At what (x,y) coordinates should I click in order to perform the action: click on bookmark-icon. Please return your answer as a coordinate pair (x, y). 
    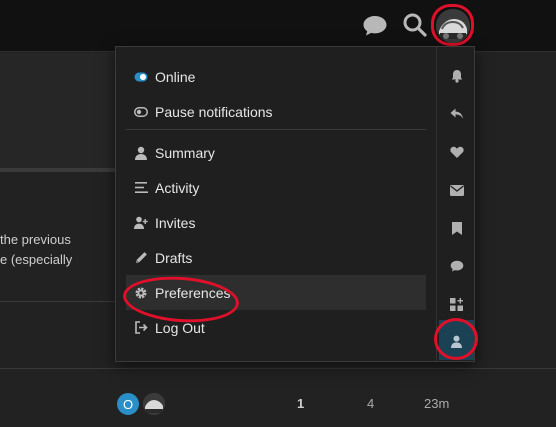
    Looking at the image, I should click on (456, 228).